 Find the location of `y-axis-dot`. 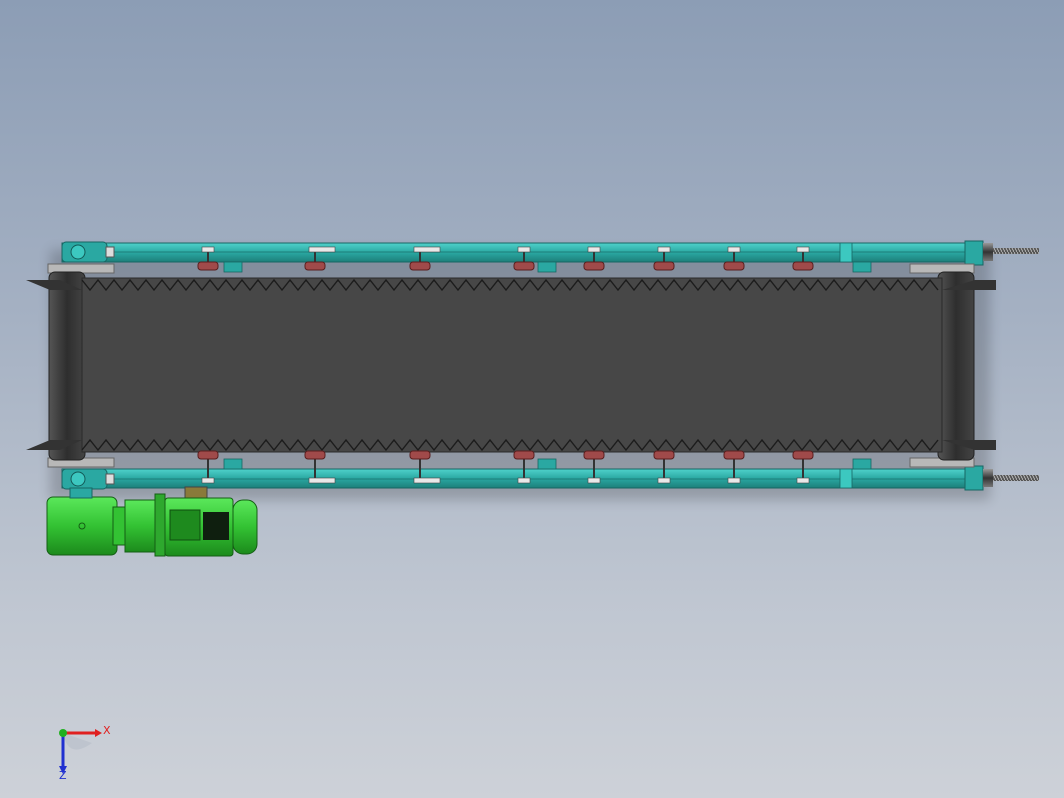

y-axis-dot is located at coordinates (63, 733).